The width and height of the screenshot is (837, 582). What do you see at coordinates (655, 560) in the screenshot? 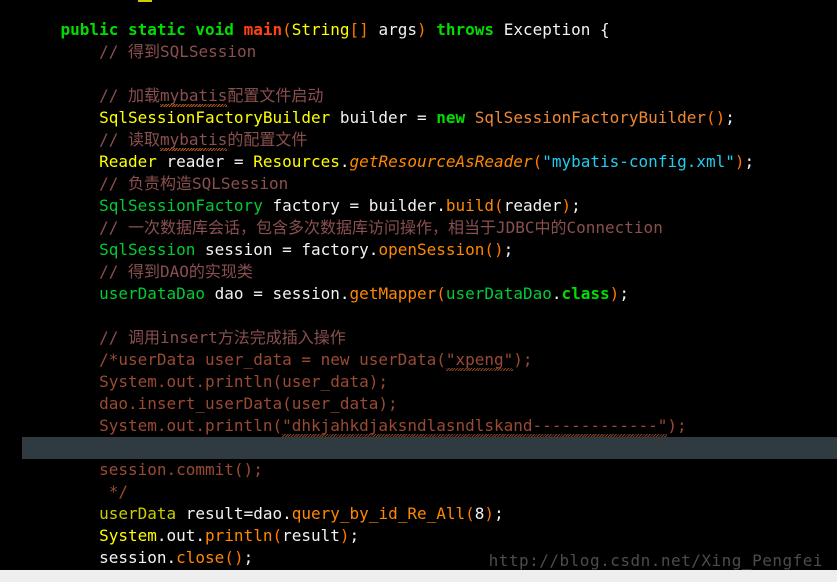
I see `watermark-text: http://blog.csdn.net/Xing_Pengfei` at bounding box center [655, 560].